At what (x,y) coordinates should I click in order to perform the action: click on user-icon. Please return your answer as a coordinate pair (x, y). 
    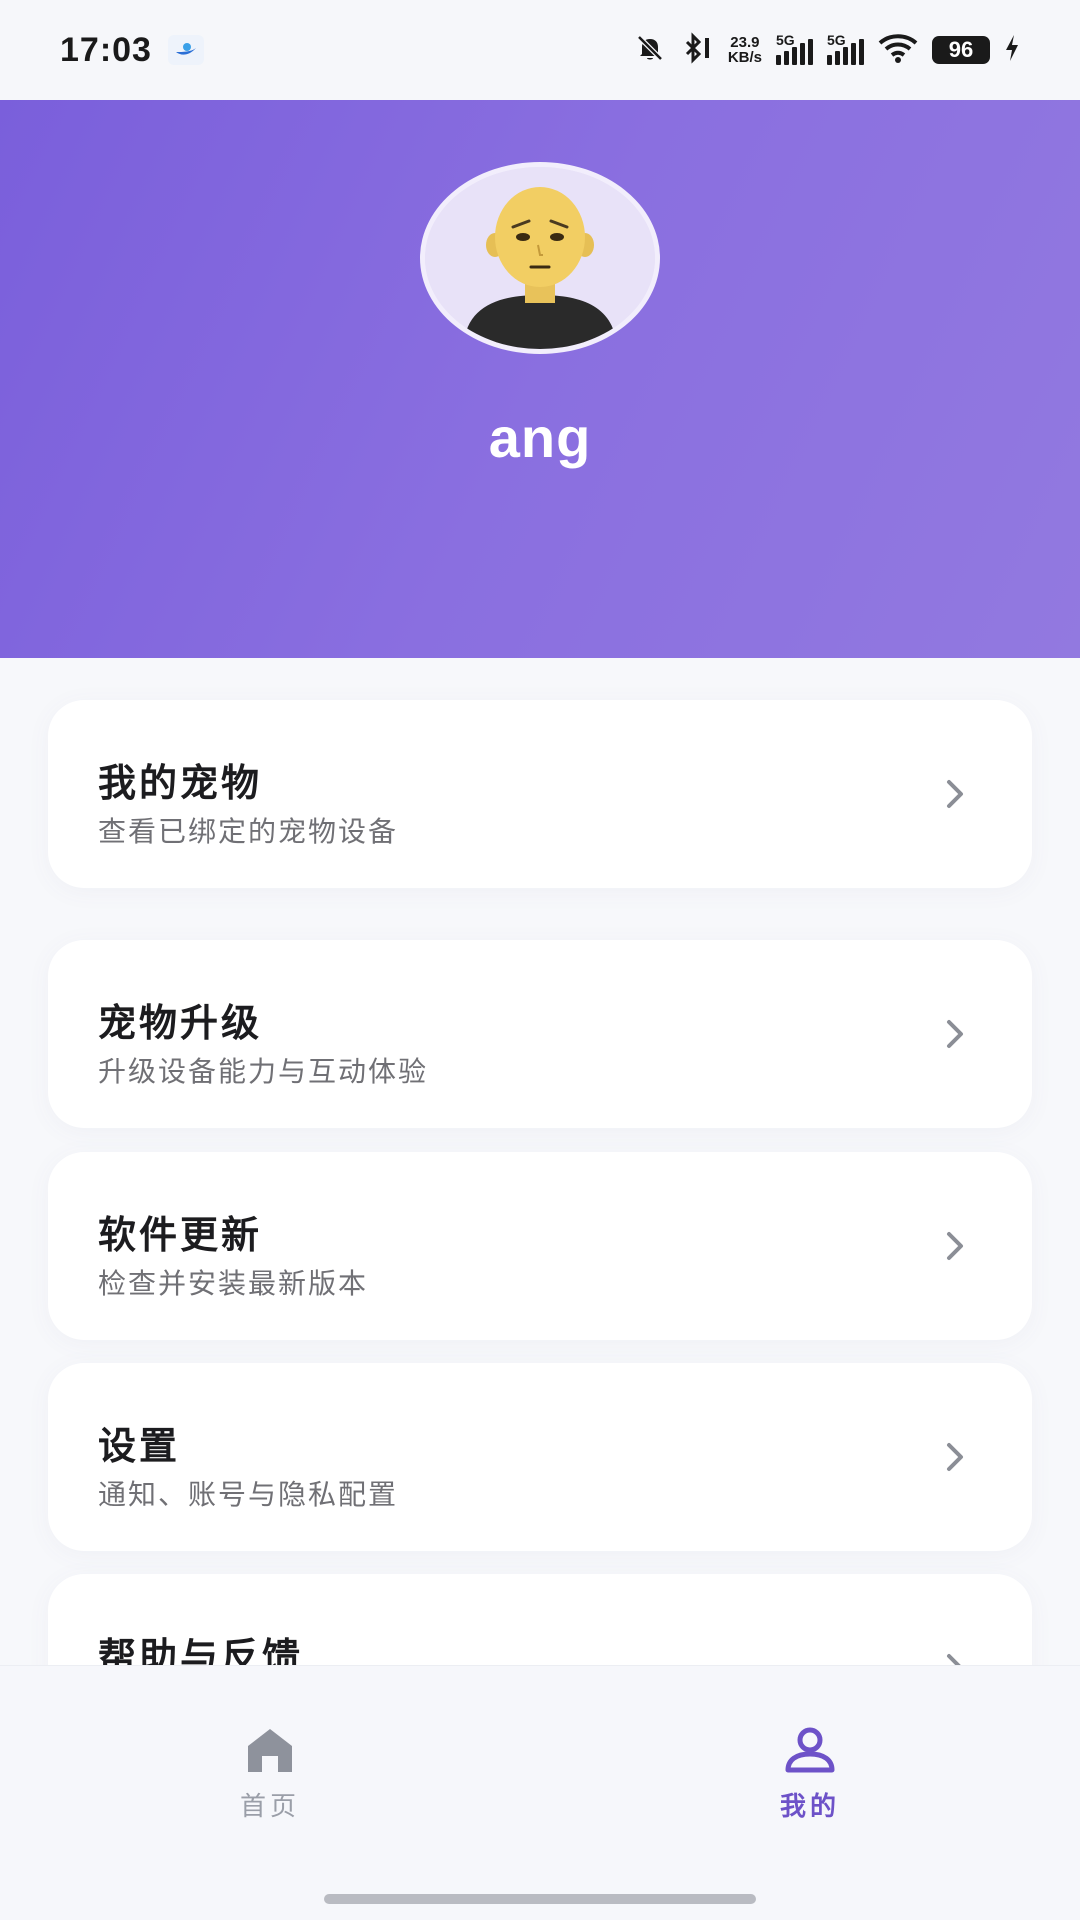
    Looking at the image, I should click on (810, 1750).